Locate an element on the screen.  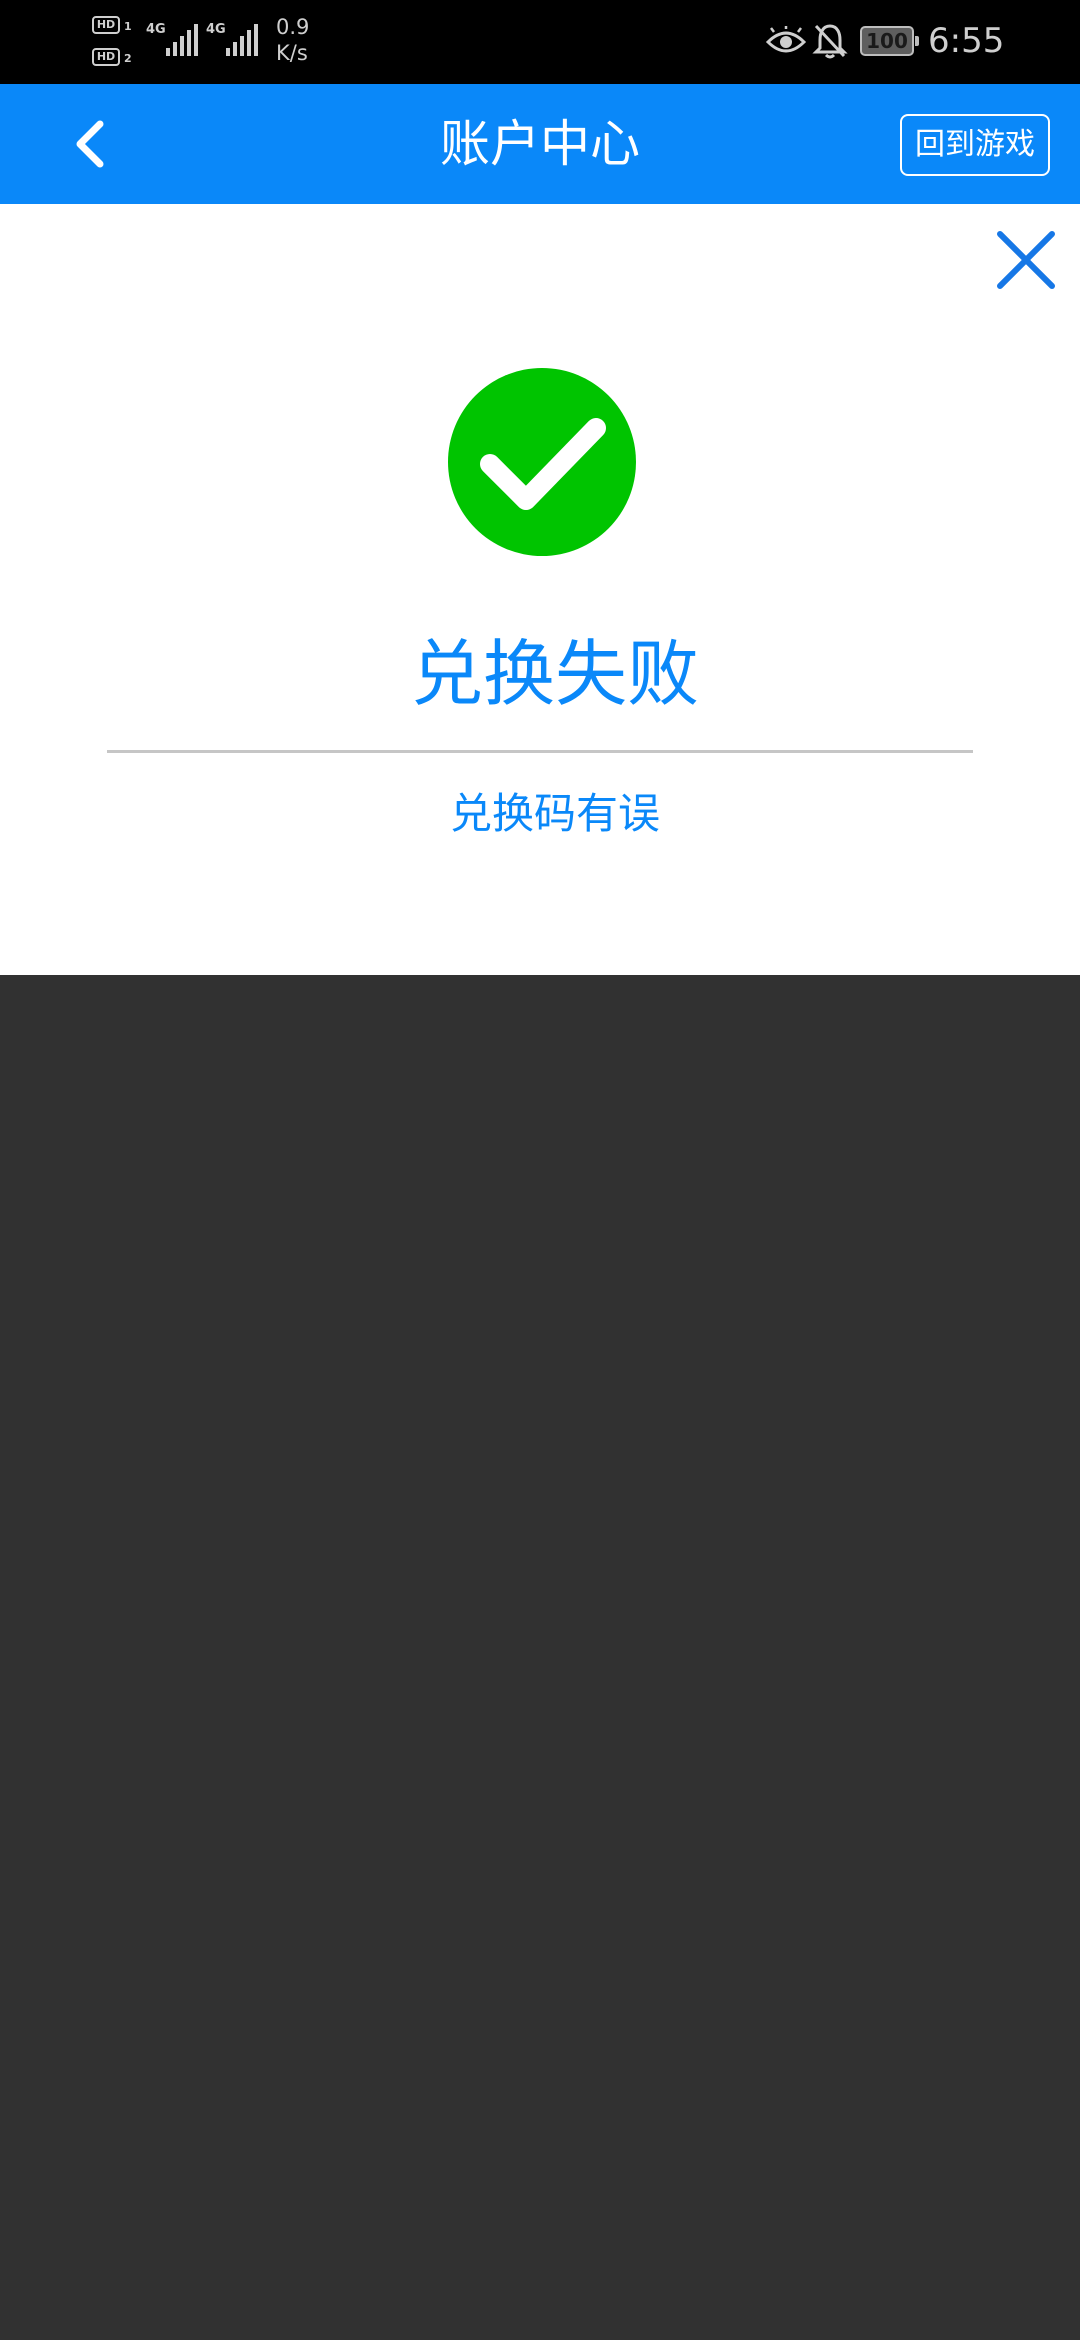
eye-icon is located at coordinates (786, 39).